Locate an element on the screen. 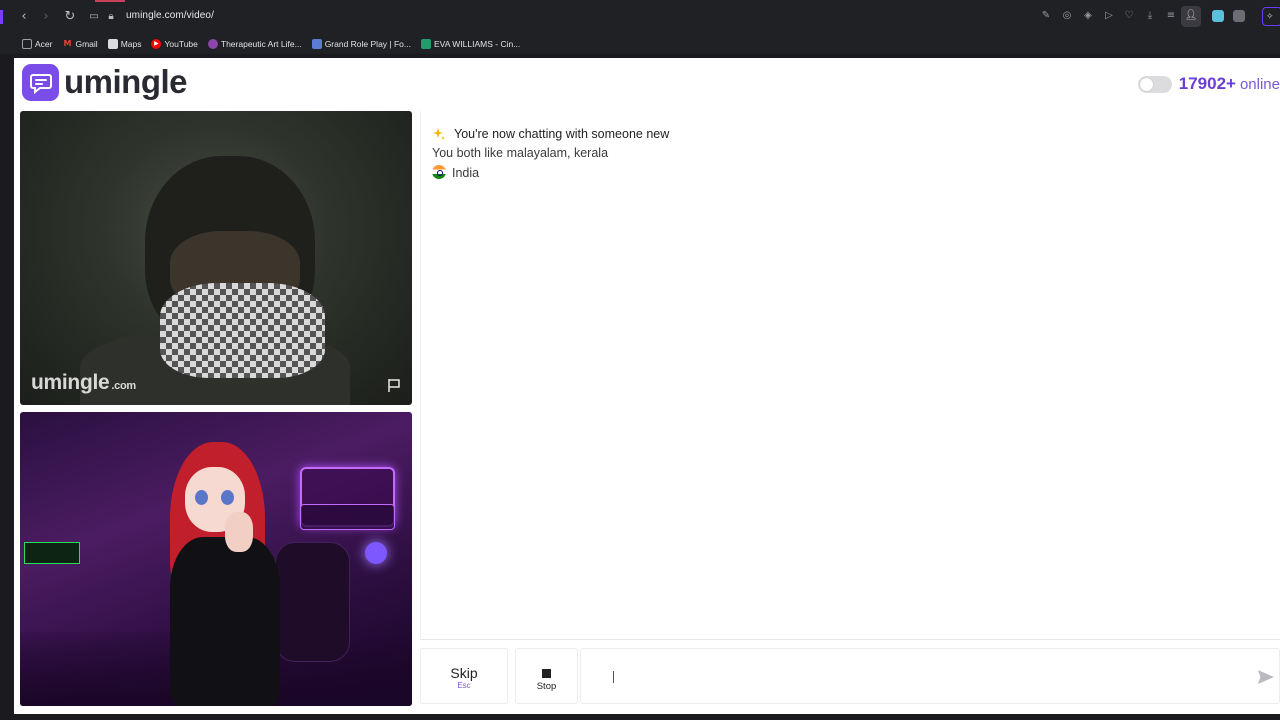 This screenshot has width=1280, height=720. profile-icon: 👤︎ is located at coordinates (1191, 16).